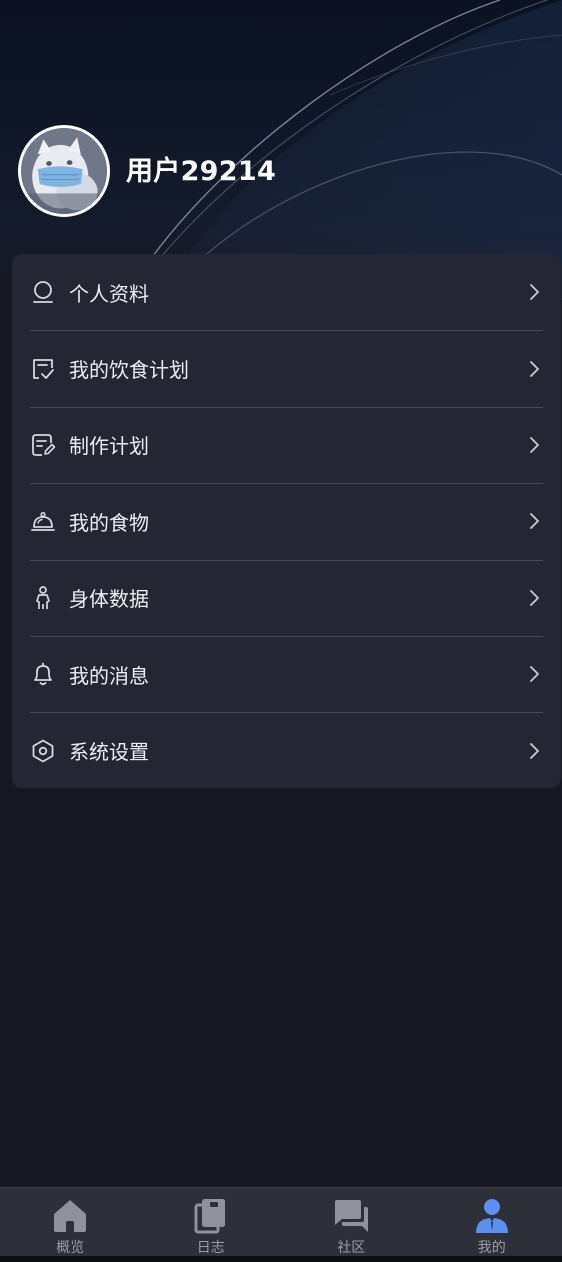 The height and width of the screenshot is (1262, 562). What do you see at coordinates (286, 292) in the screenshot?
I see `menu-item-profile: 个人资料` at bounding box center [286, 292].